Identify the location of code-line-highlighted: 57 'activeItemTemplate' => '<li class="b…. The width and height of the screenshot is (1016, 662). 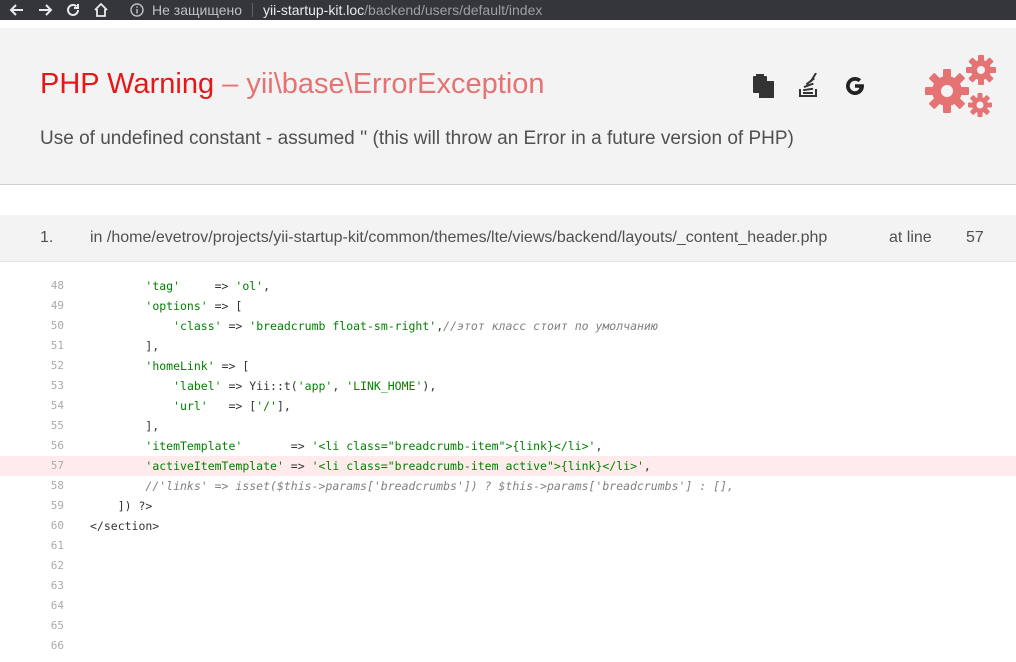
(508, 466).